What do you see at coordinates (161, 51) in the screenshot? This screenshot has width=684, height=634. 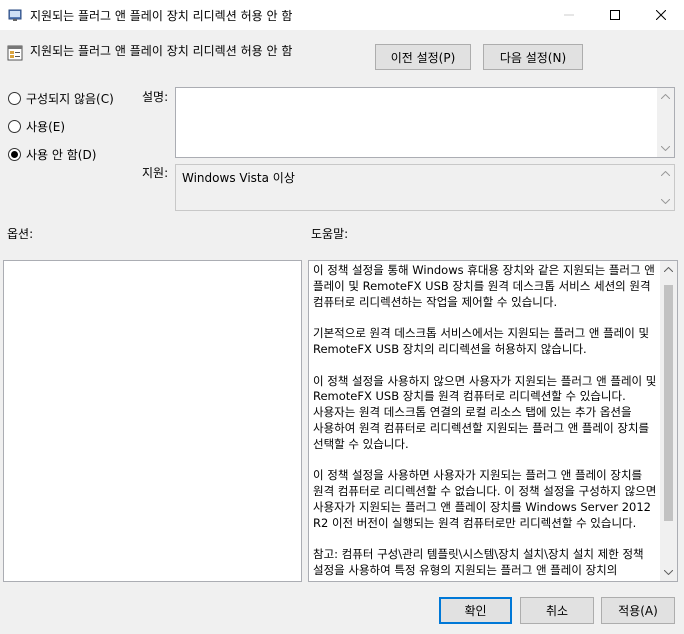 I see `setting-title: 지원되는 플러그 앤 플레이 장치 리디렉션 허용 안 함` at bounding box center [161, 51].